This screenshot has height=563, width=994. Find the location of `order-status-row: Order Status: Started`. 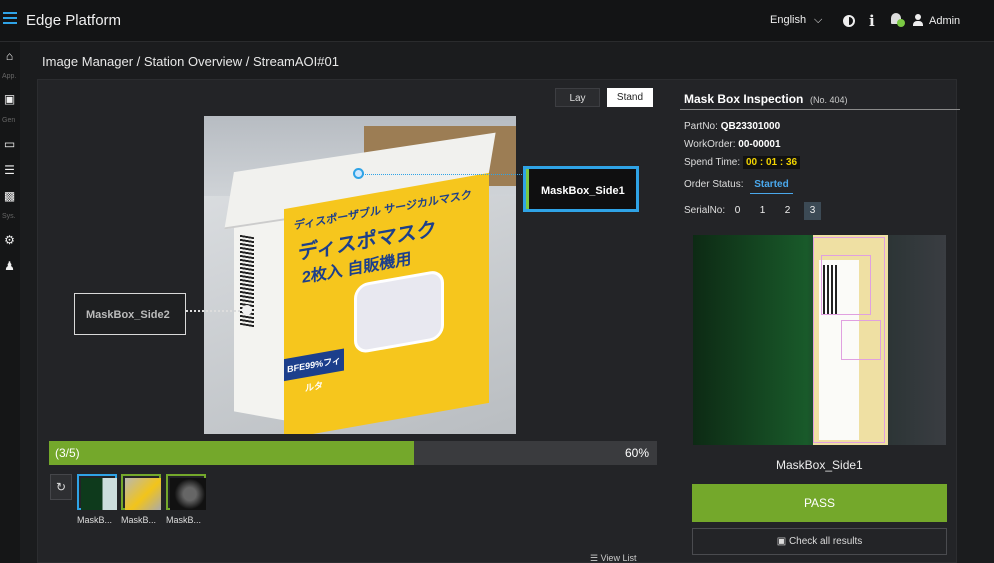

order-status-row: Order Status: Started is located at coordinates (738, 186).